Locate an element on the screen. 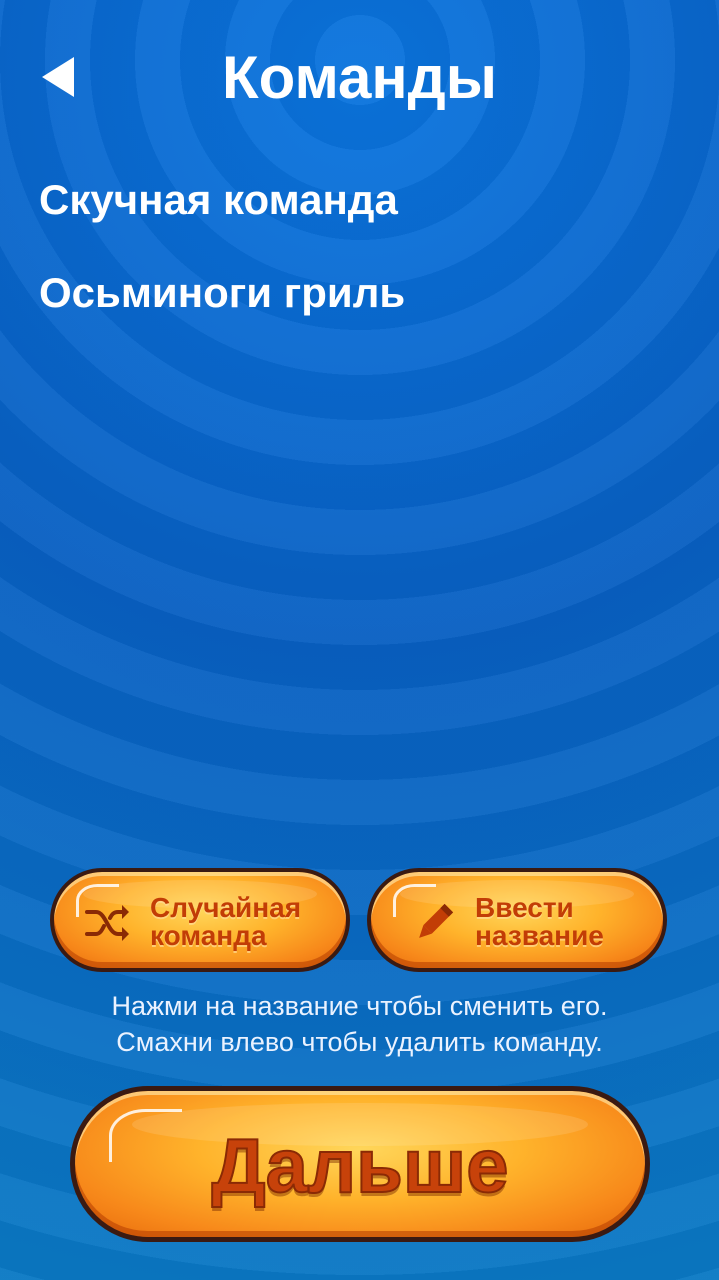 Image resolution: width=719 pixels, height=1280 pixels. shuffle-icon is located at coordinates (107, 923).